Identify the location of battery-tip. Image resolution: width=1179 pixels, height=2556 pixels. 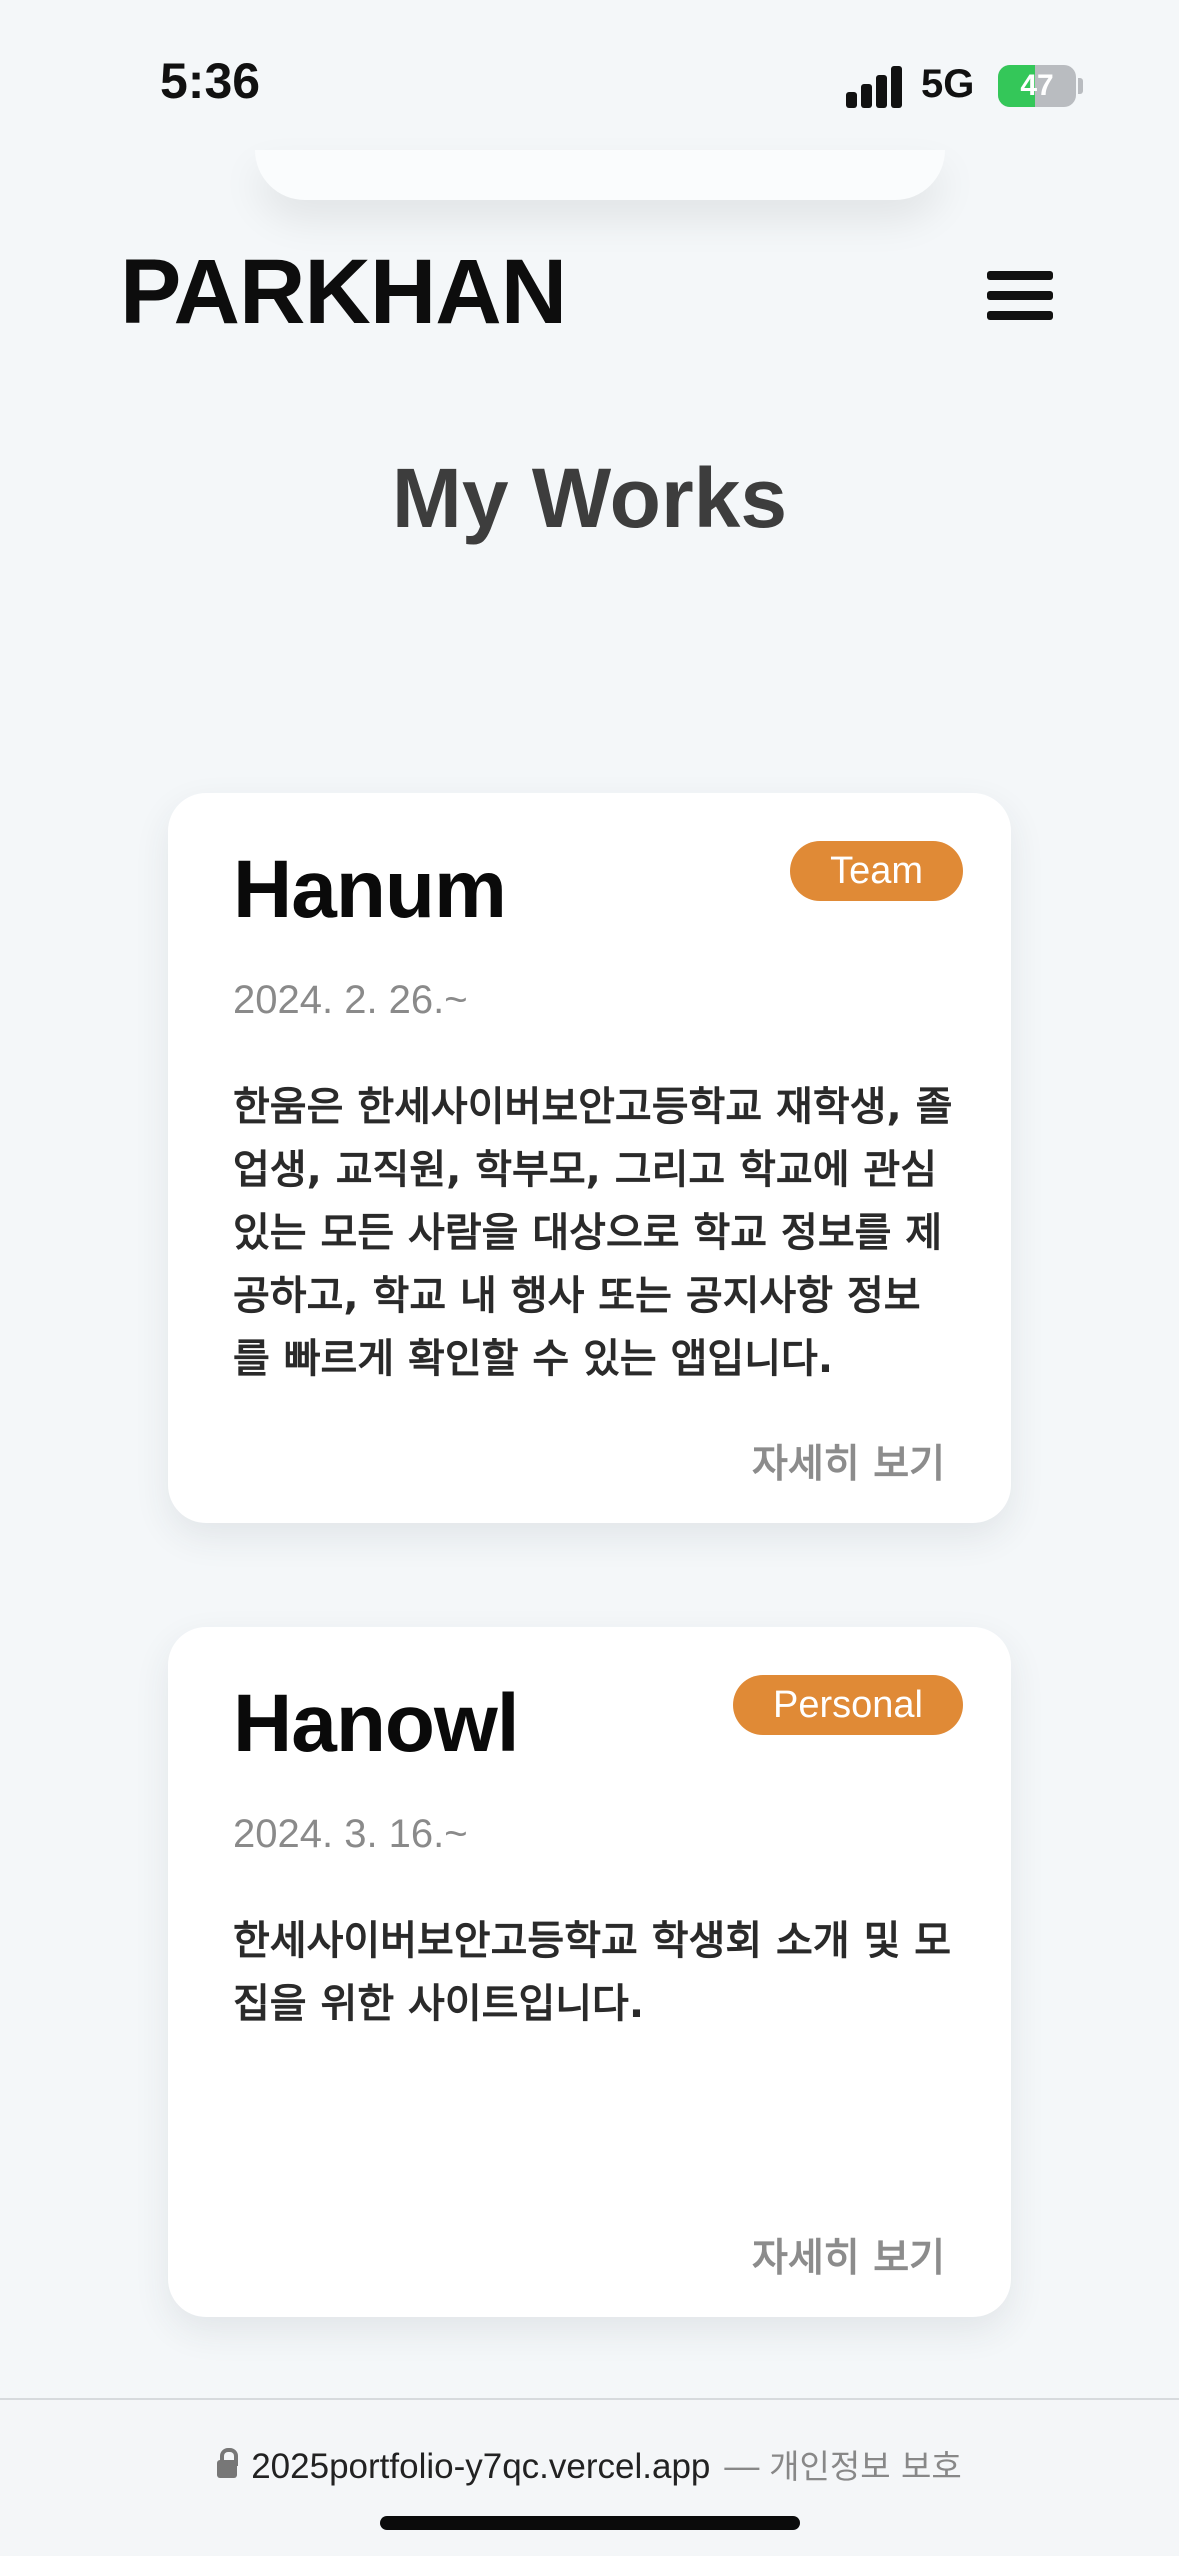
(1080, 86).